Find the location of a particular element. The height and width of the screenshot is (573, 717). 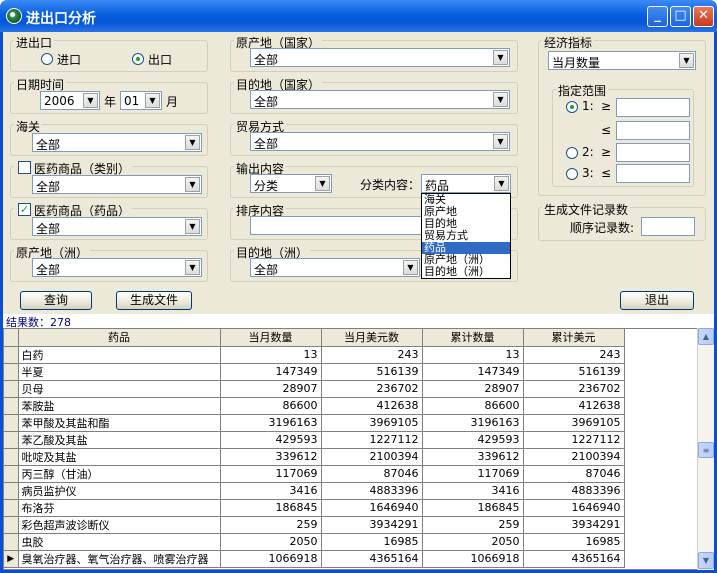

dest-country-select: 全部 ▼ is located at coordinates (380, 99).